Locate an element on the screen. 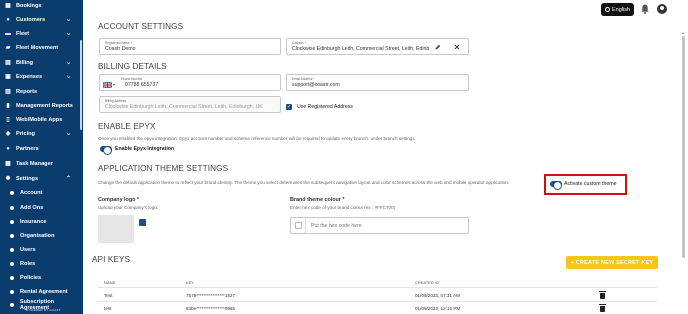  column-header-key: KEY is located at coordinates (190, 282).